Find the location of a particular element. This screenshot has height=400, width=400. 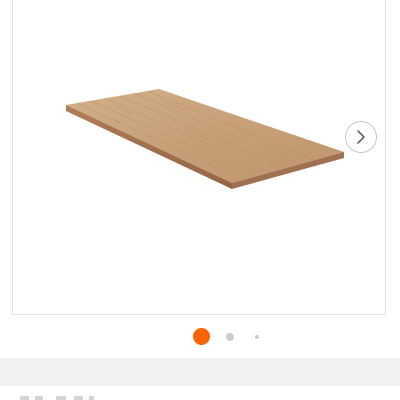

chevron-right-icon is located at coordinates (361, 137).